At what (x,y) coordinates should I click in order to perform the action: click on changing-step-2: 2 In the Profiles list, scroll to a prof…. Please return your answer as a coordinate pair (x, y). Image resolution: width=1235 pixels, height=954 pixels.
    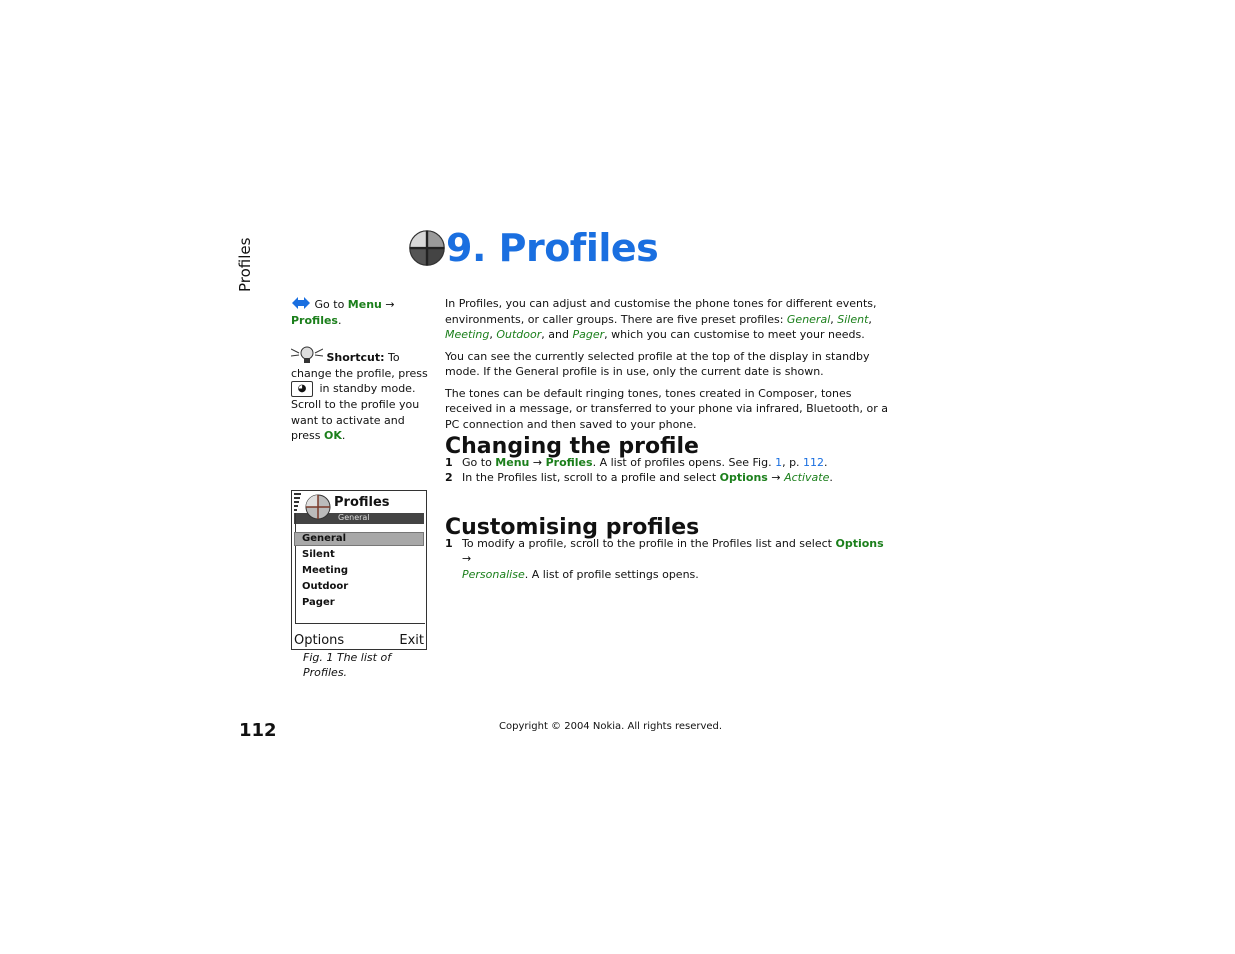
    Looking at the image, I should click on (639, 477).